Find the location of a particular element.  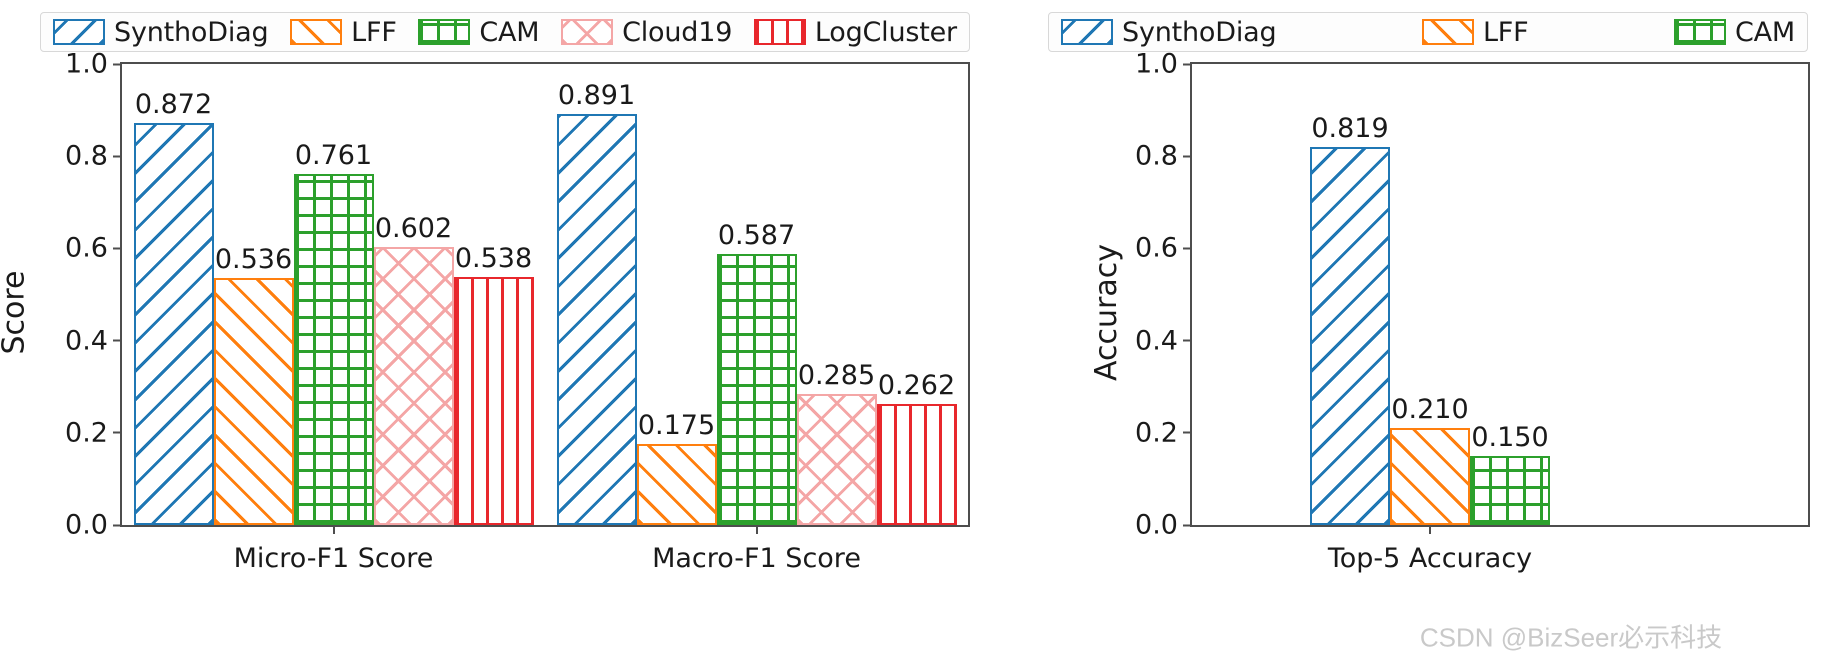

right-legend-item-cam: CAM is located at coordinates (1734, 32).